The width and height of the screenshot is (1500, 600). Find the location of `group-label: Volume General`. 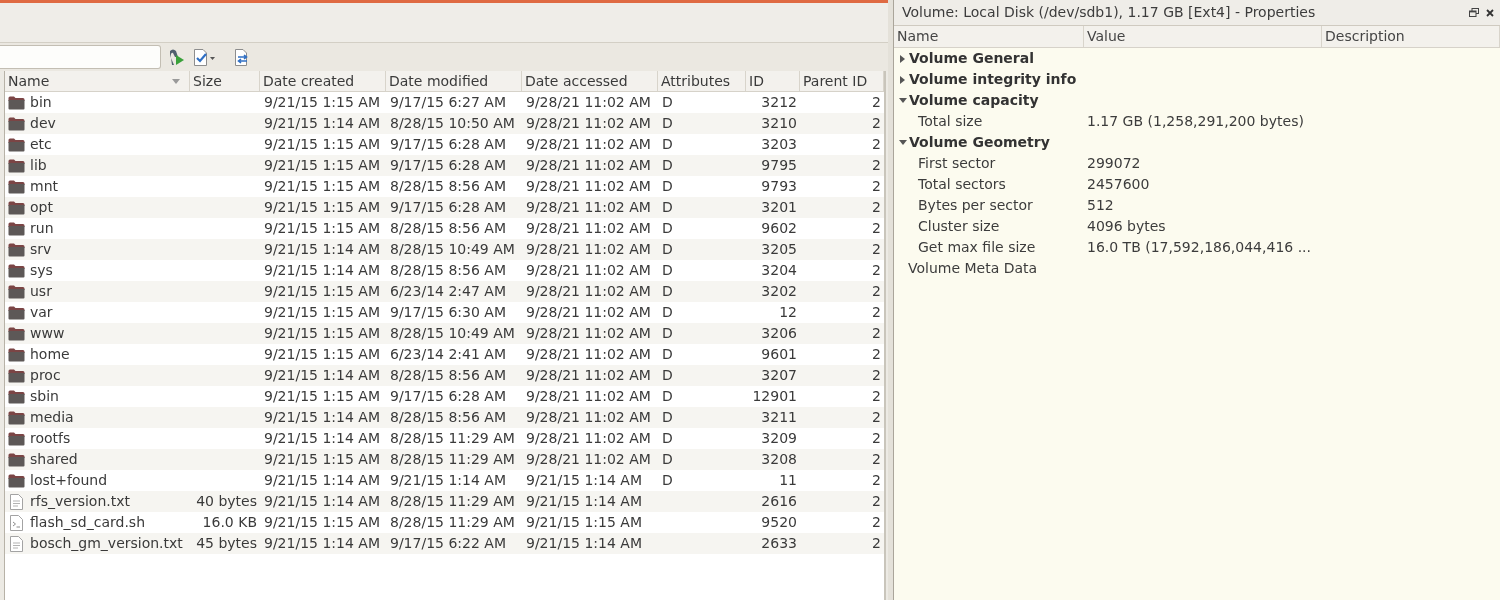

group-label: Volume General is located at coordinates (971, 58).